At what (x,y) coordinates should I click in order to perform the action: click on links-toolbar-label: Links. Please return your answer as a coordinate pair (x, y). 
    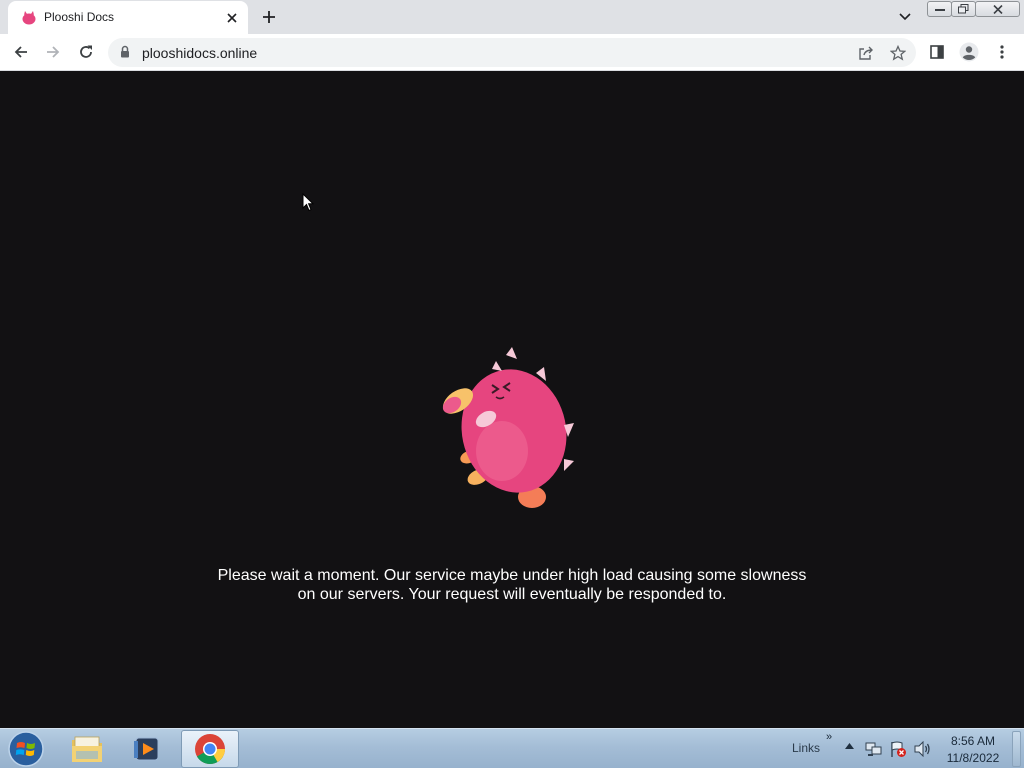
    Looking at the image, I should click on (806, 748).